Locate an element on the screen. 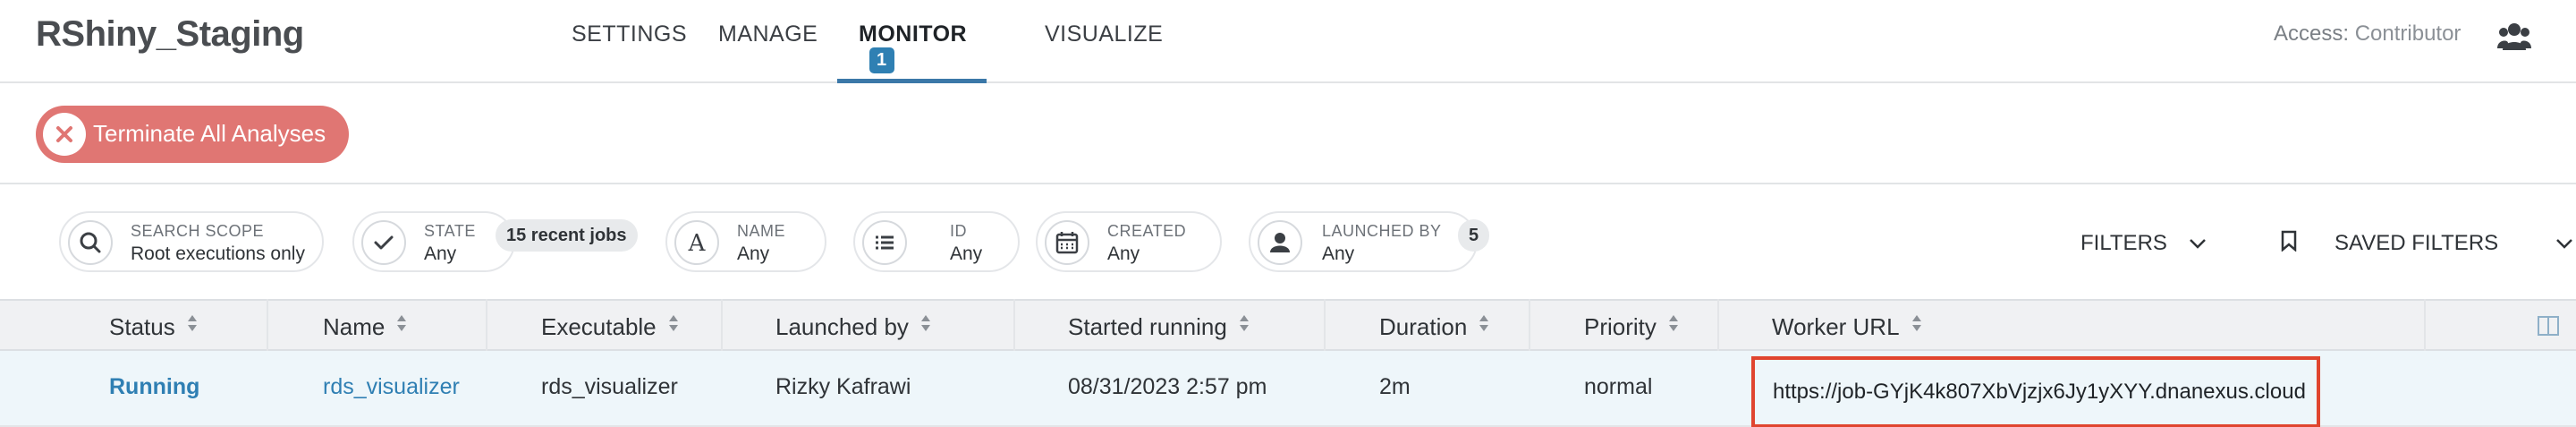 The width and height of the screenshot is (2576, 427). terminate-all-label: Terminate All Analyses is located at coordinates (209, 133).